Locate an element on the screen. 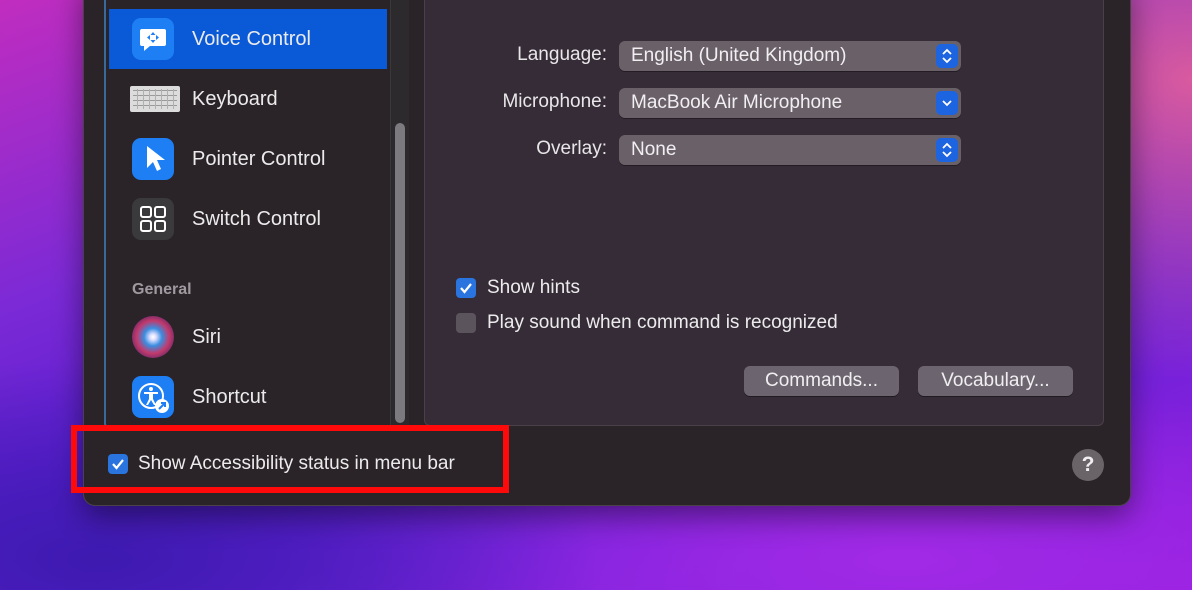 The height and width of the screenshot is (590, 1192). help-button: ? is located at coordinates (1088, 465).